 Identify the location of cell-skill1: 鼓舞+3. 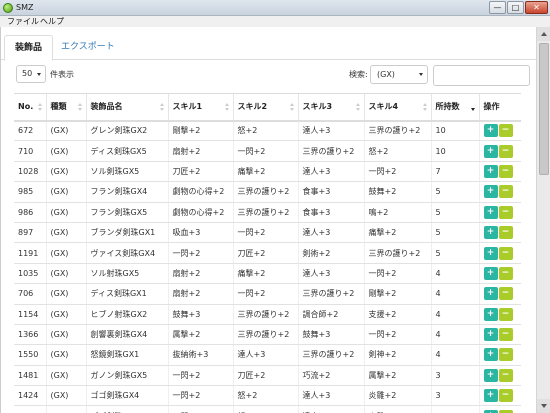
(200, 314).